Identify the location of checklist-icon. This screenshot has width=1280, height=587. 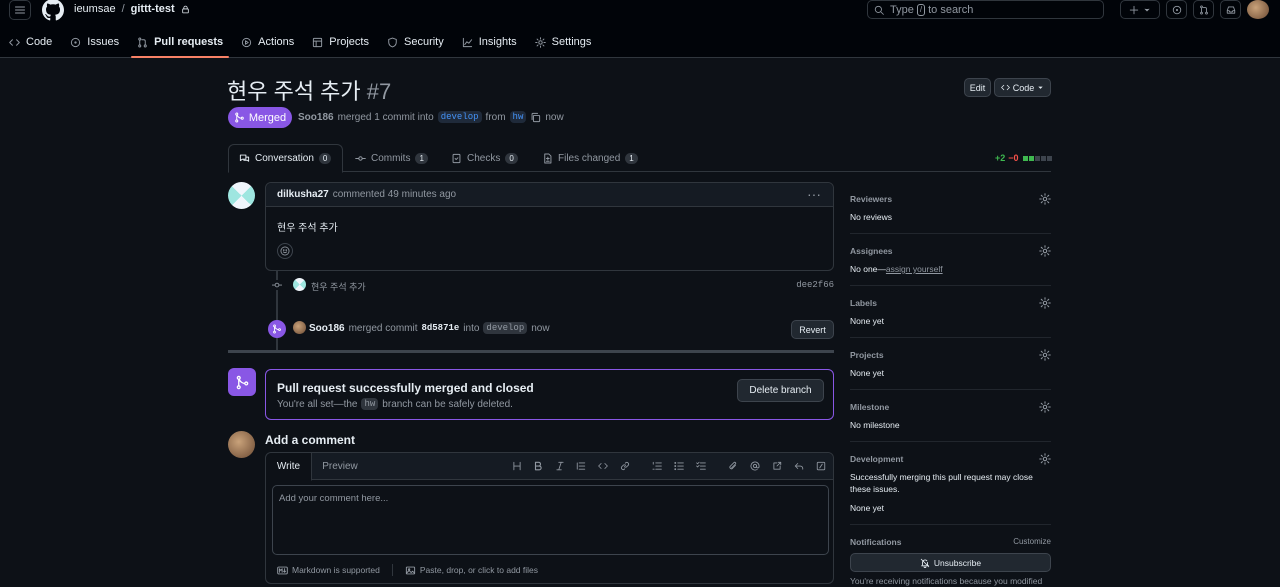
(456, 158).